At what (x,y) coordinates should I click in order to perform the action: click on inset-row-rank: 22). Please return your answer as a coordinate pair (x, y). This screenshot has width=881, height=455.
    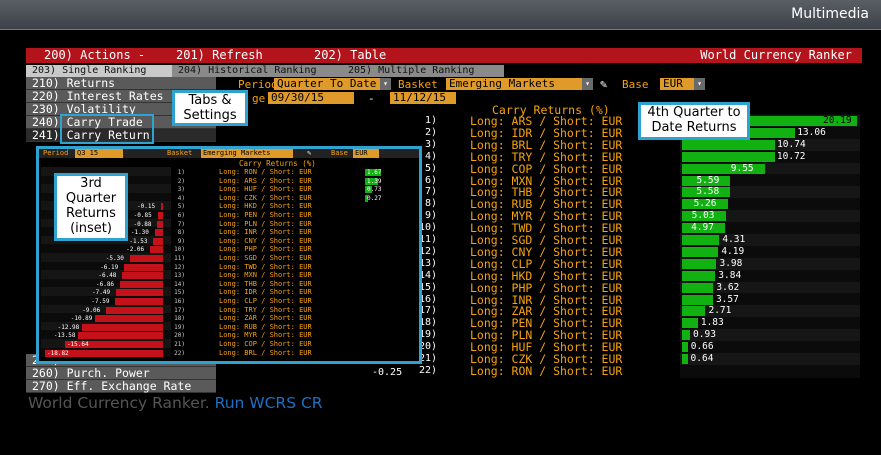
    Looking at the image, I should click on (179, 353).